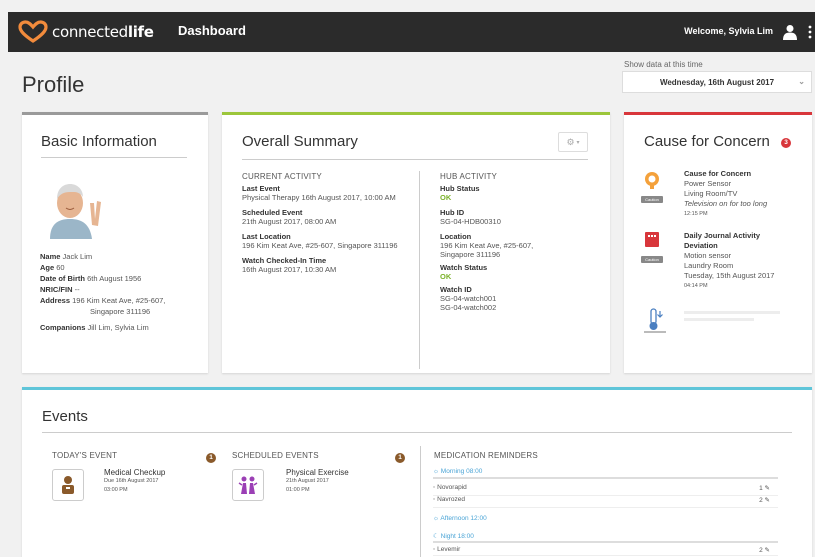 This screenshot has width=815, height=557. Describe the element at coordinates (605, 537) in the screenshot. I see `night-band: ☾ Night 18:00` at that location.